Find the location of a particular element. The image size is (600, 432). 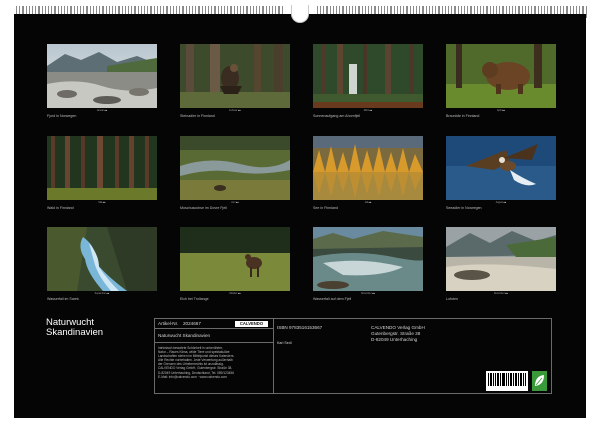

photo-river-plain is located at coordinates (235, 168).